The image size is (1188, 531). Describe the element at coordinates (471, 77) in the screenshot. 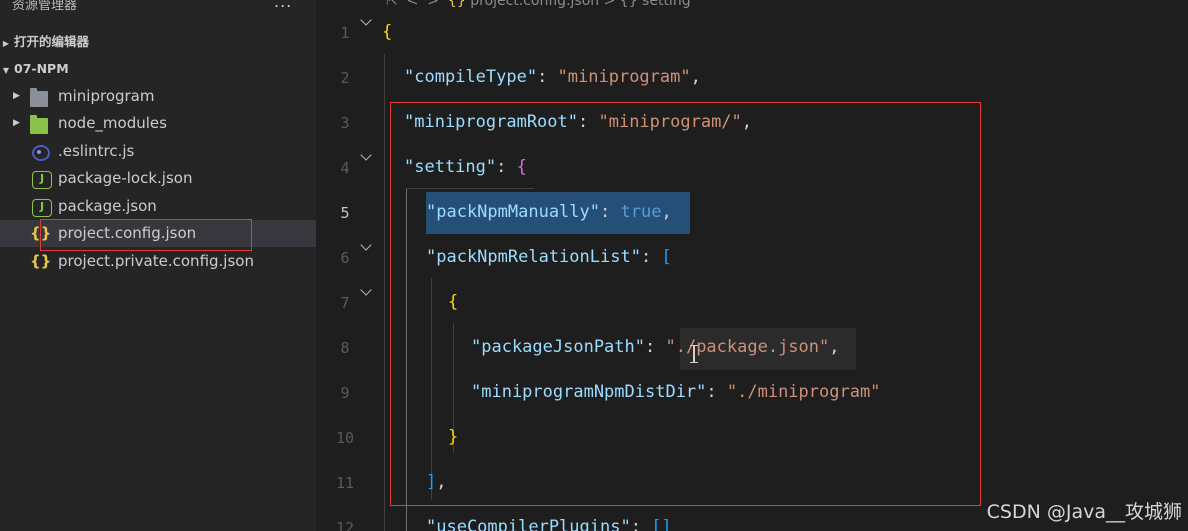

I see `json-key: "compileType"` at that location.